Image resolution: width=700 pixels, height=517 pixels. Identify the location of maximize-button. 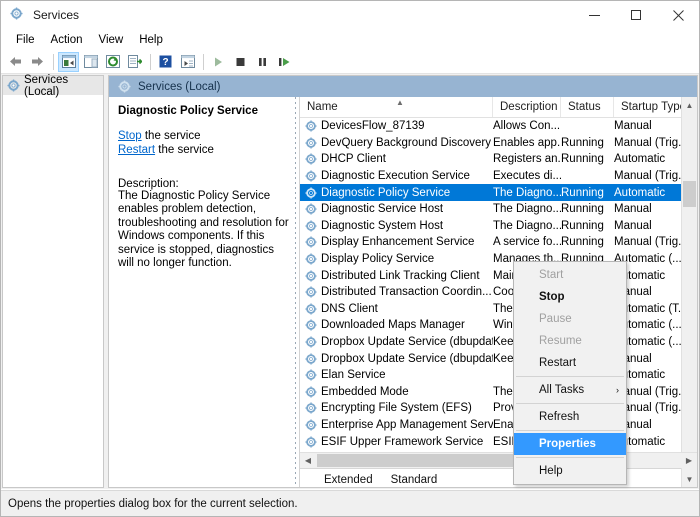
(636, 15).